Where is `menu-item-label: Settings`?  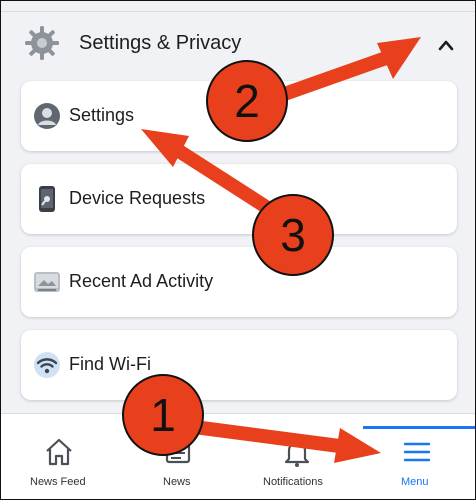 menu-item-label: Settings is located at coordinates (102, 115).